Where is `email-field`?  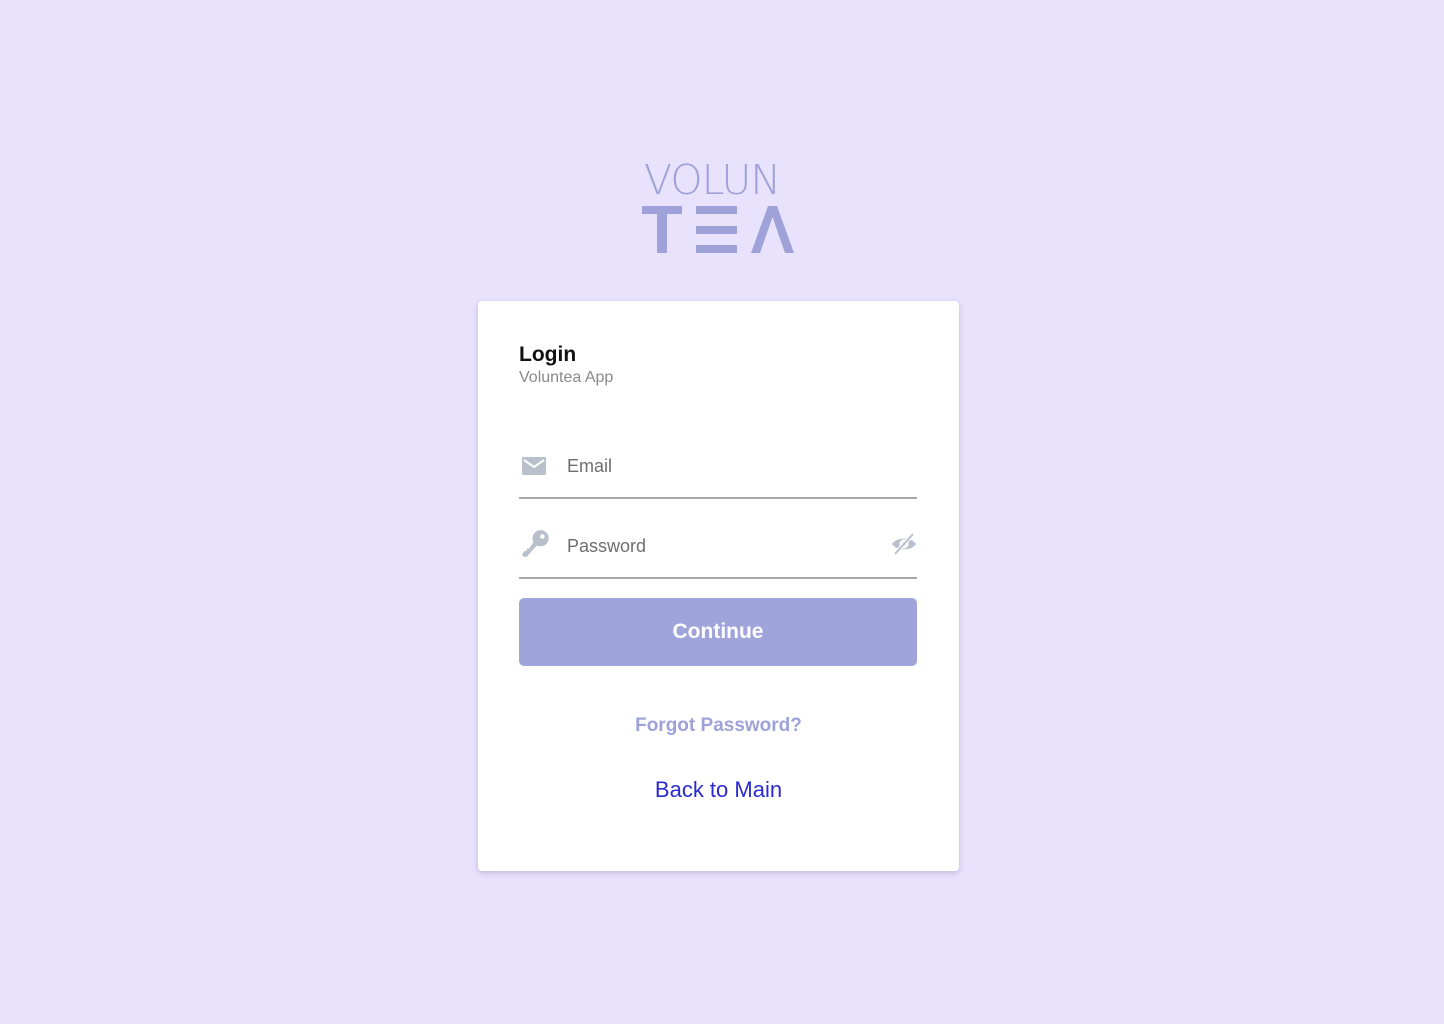
email-field is located at coordinates (718, 473).